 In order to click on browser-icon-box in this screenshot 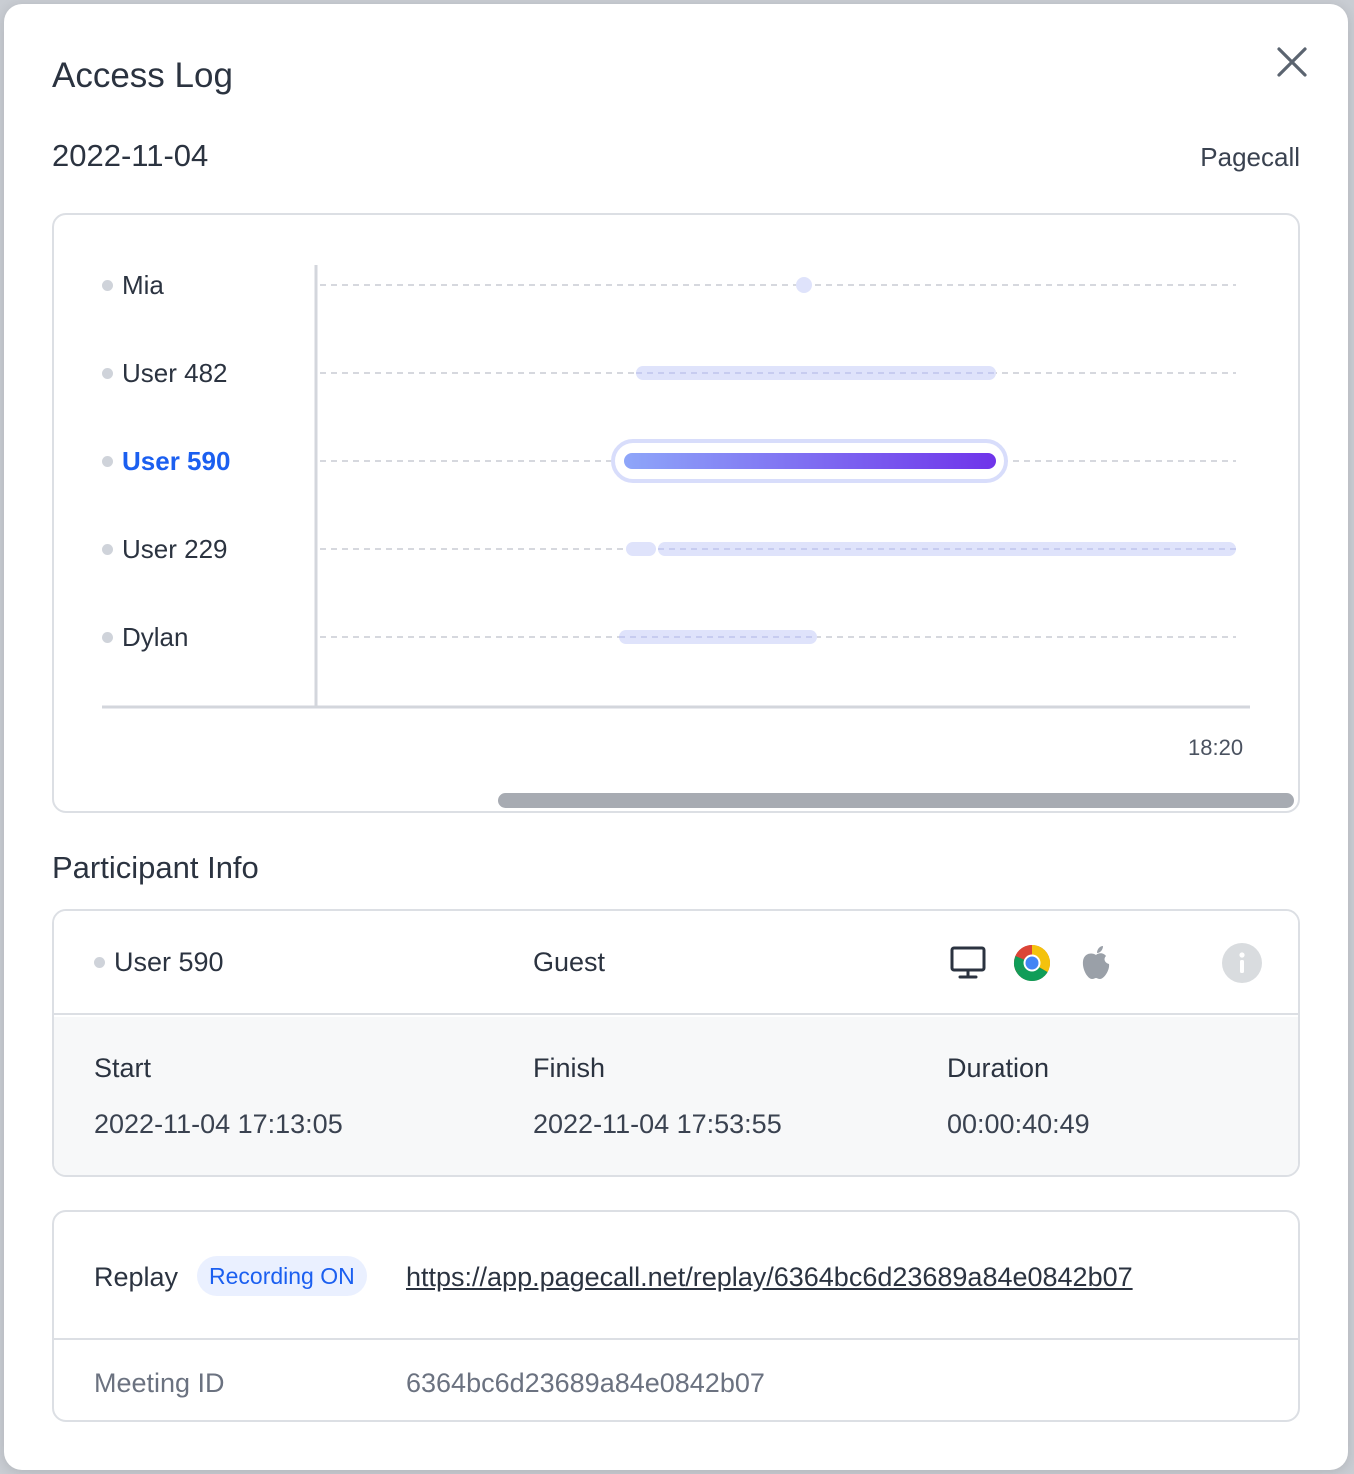, I will do `click(1032, 963)`.